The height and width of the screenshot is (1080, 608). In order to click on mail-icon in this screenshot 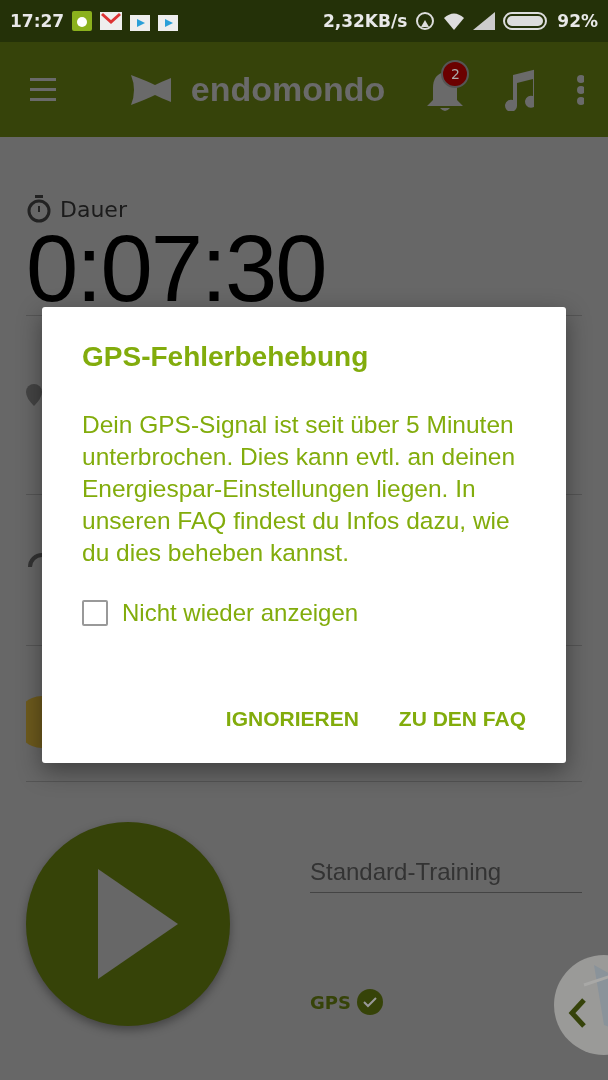, I will do `click(111, 21)`.